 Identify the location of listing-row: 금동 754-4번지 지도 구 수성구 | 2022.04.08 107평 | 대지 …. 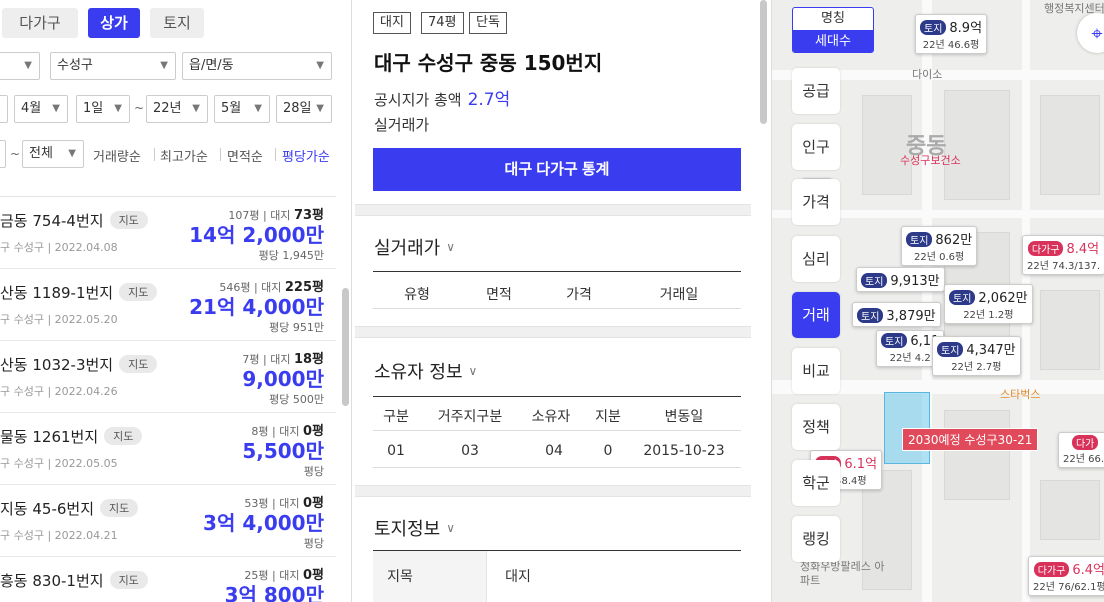
(168, 233).